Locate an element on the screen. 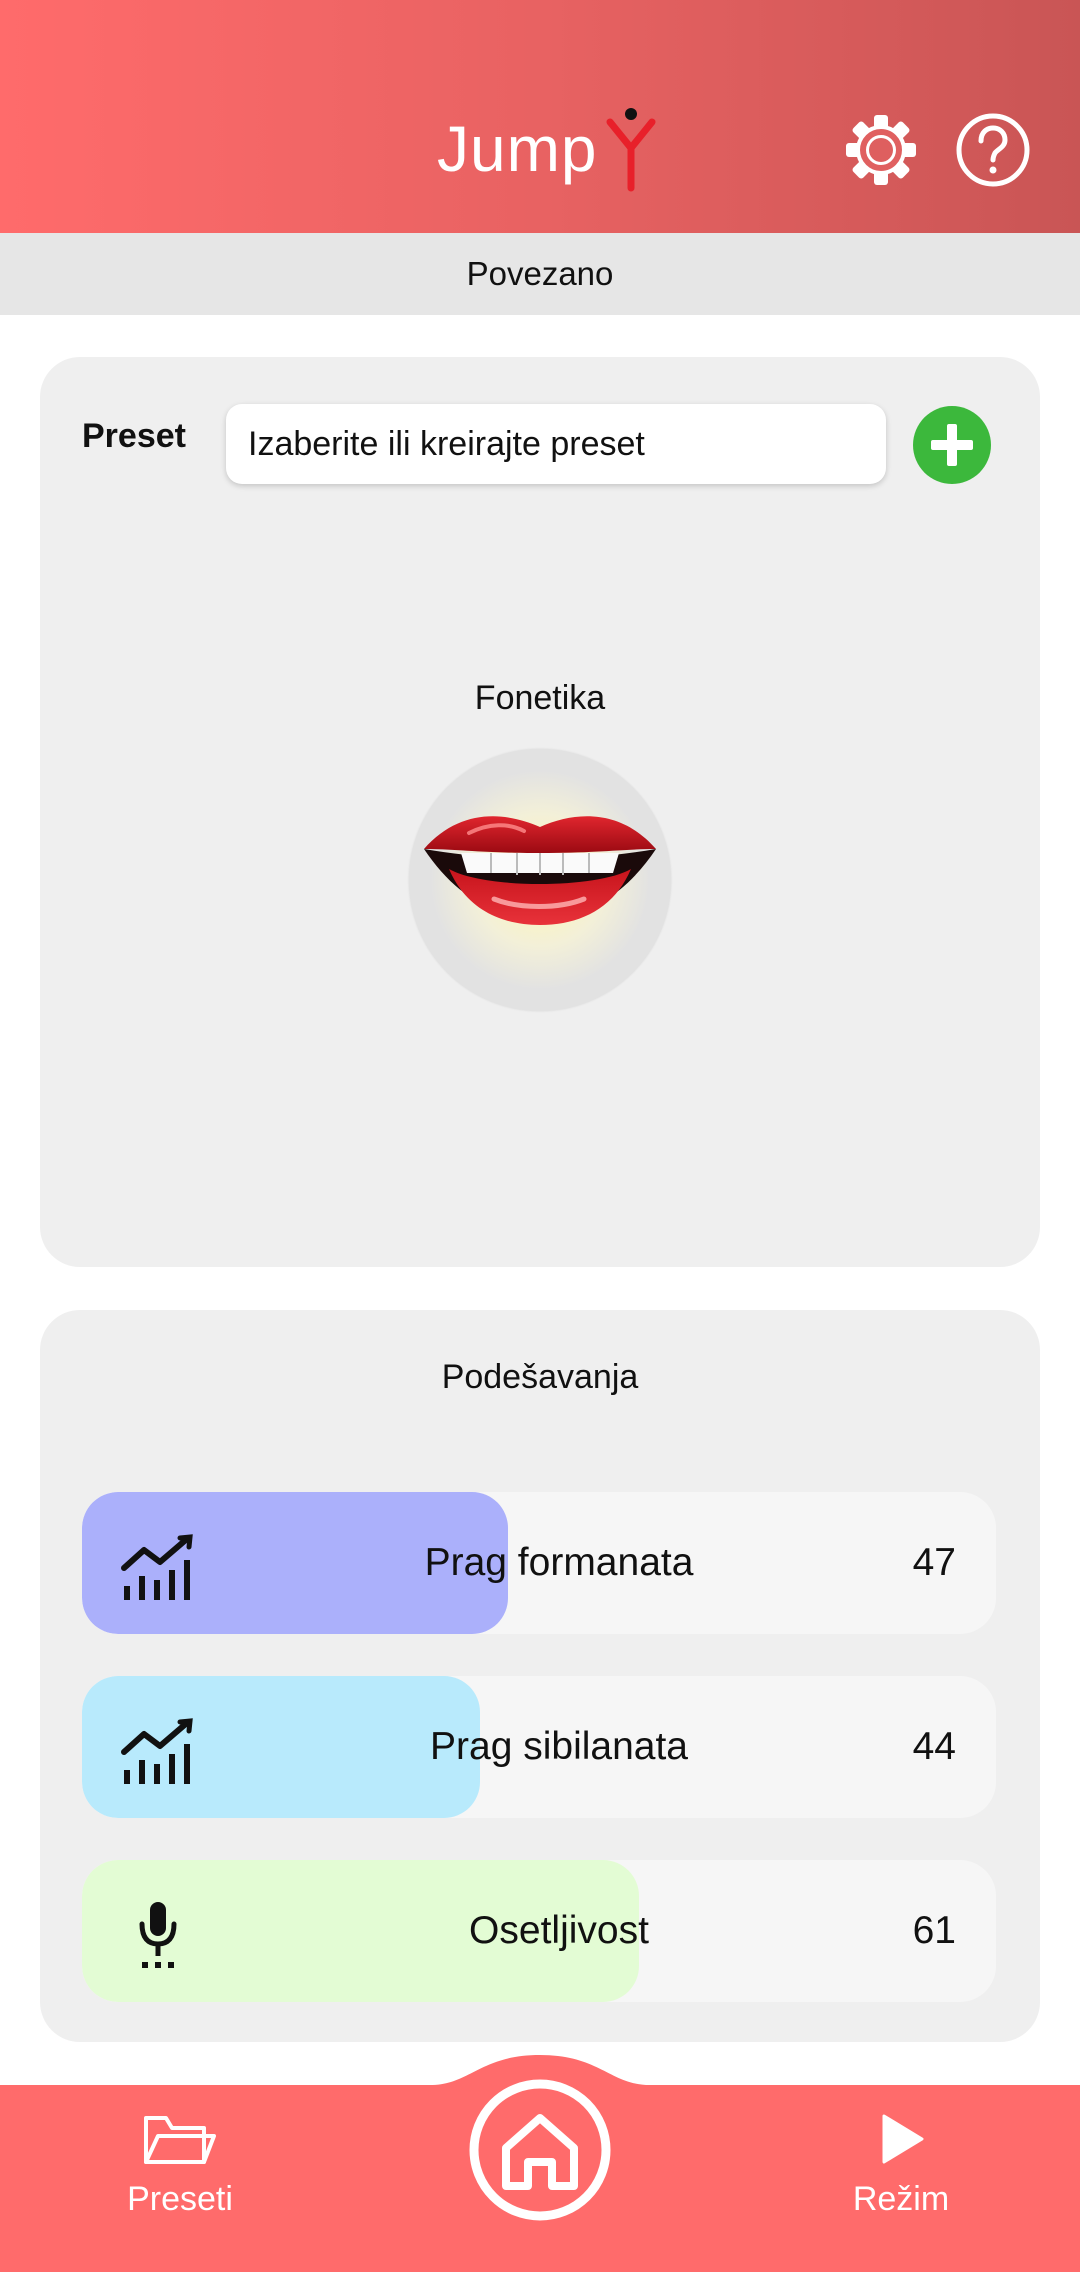 The image size is (1080, 2272). gear-icon is located at coordinates (881, 150).